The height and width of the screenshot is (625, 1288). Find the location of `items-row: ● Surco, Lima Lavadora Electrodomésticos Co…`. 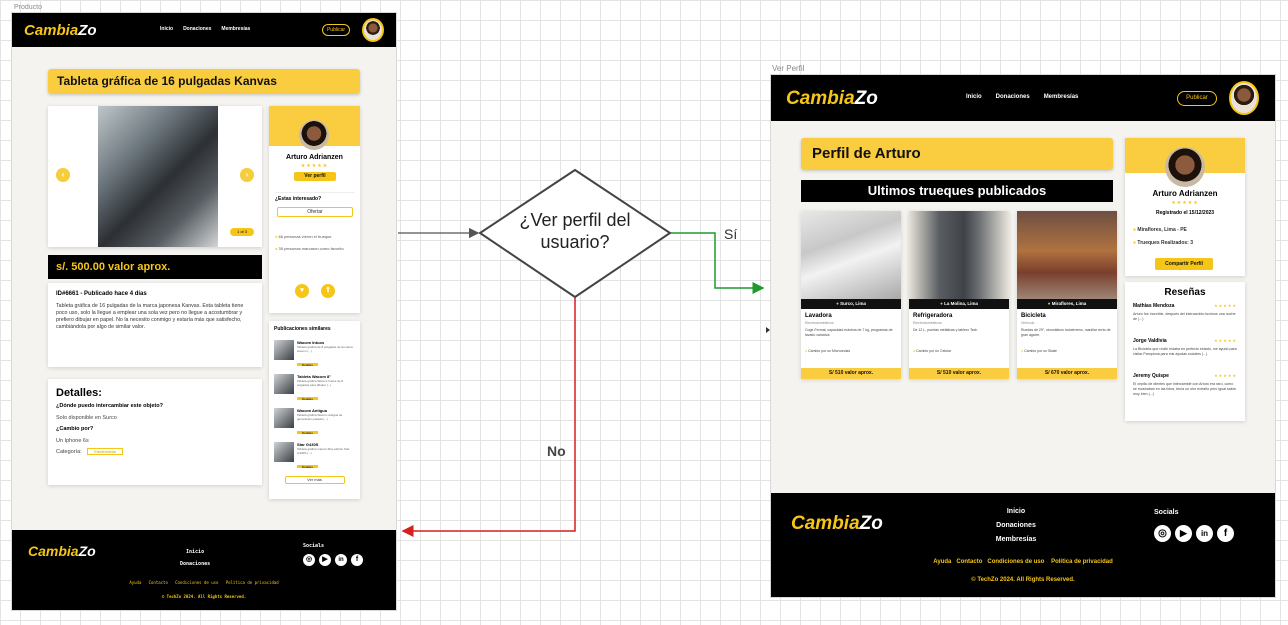

items-row: ● Surco, Lima Lavadora Electrodomésticos Co… is located at coordinates (959, 295).